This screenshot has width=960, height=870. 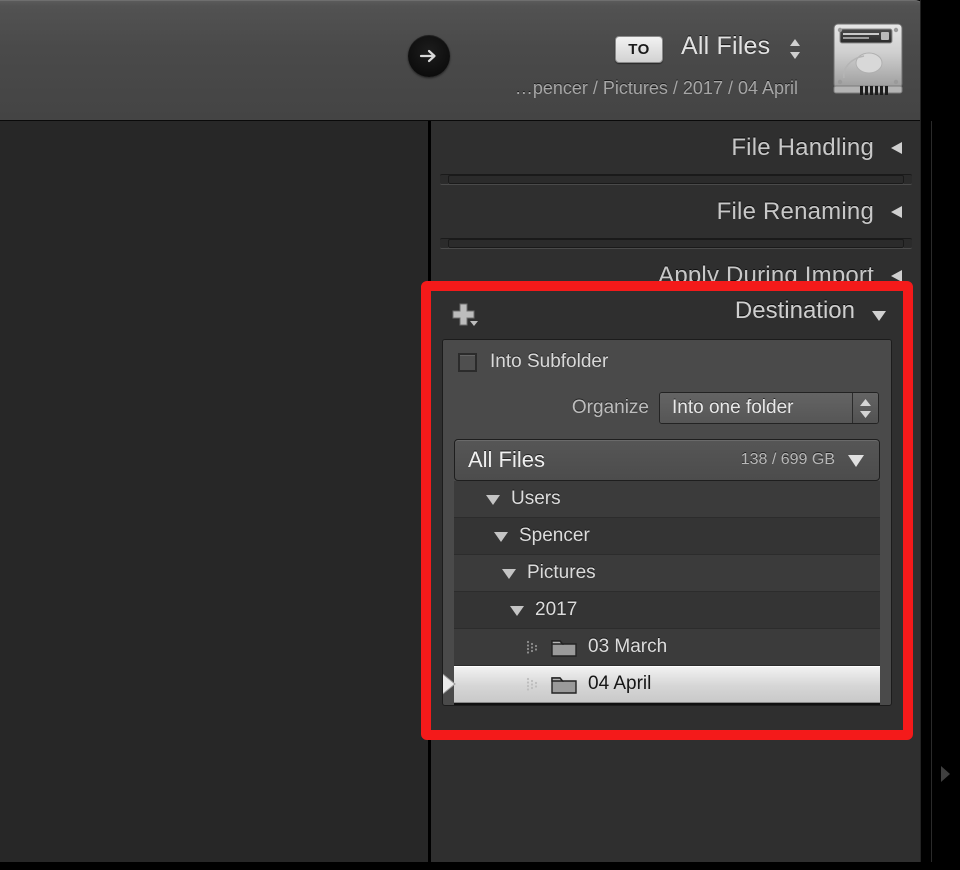 I want to click on organize-label: Organize, so click(x=610, y=407).